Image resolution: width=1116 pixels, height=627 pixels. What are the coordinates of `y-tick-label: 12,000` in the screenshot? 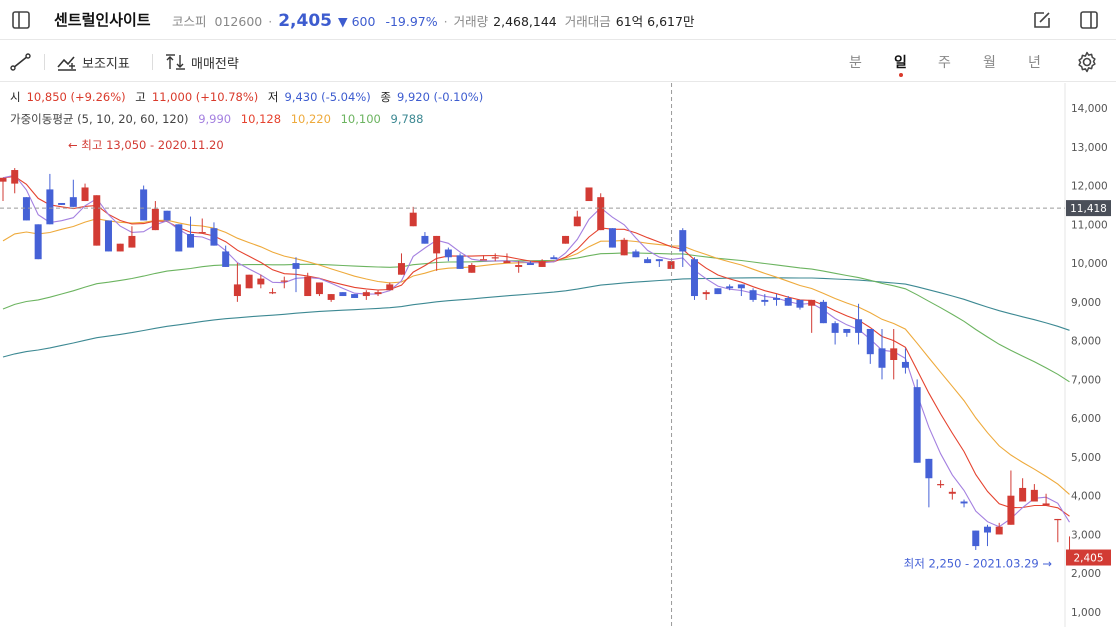 It's located at (1089, 187).